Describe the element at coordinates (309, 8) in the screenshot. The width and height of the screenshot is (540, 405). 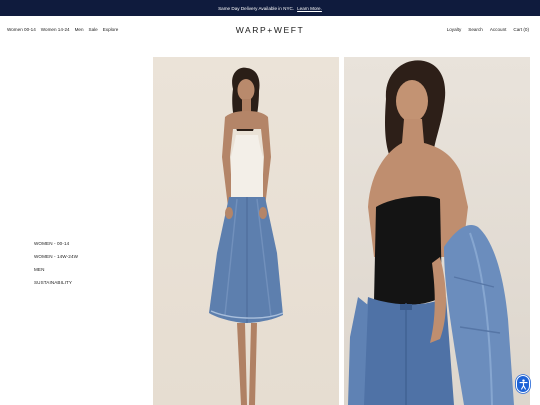
I see `announcement-learn-more-link: Learn More.` at that location.